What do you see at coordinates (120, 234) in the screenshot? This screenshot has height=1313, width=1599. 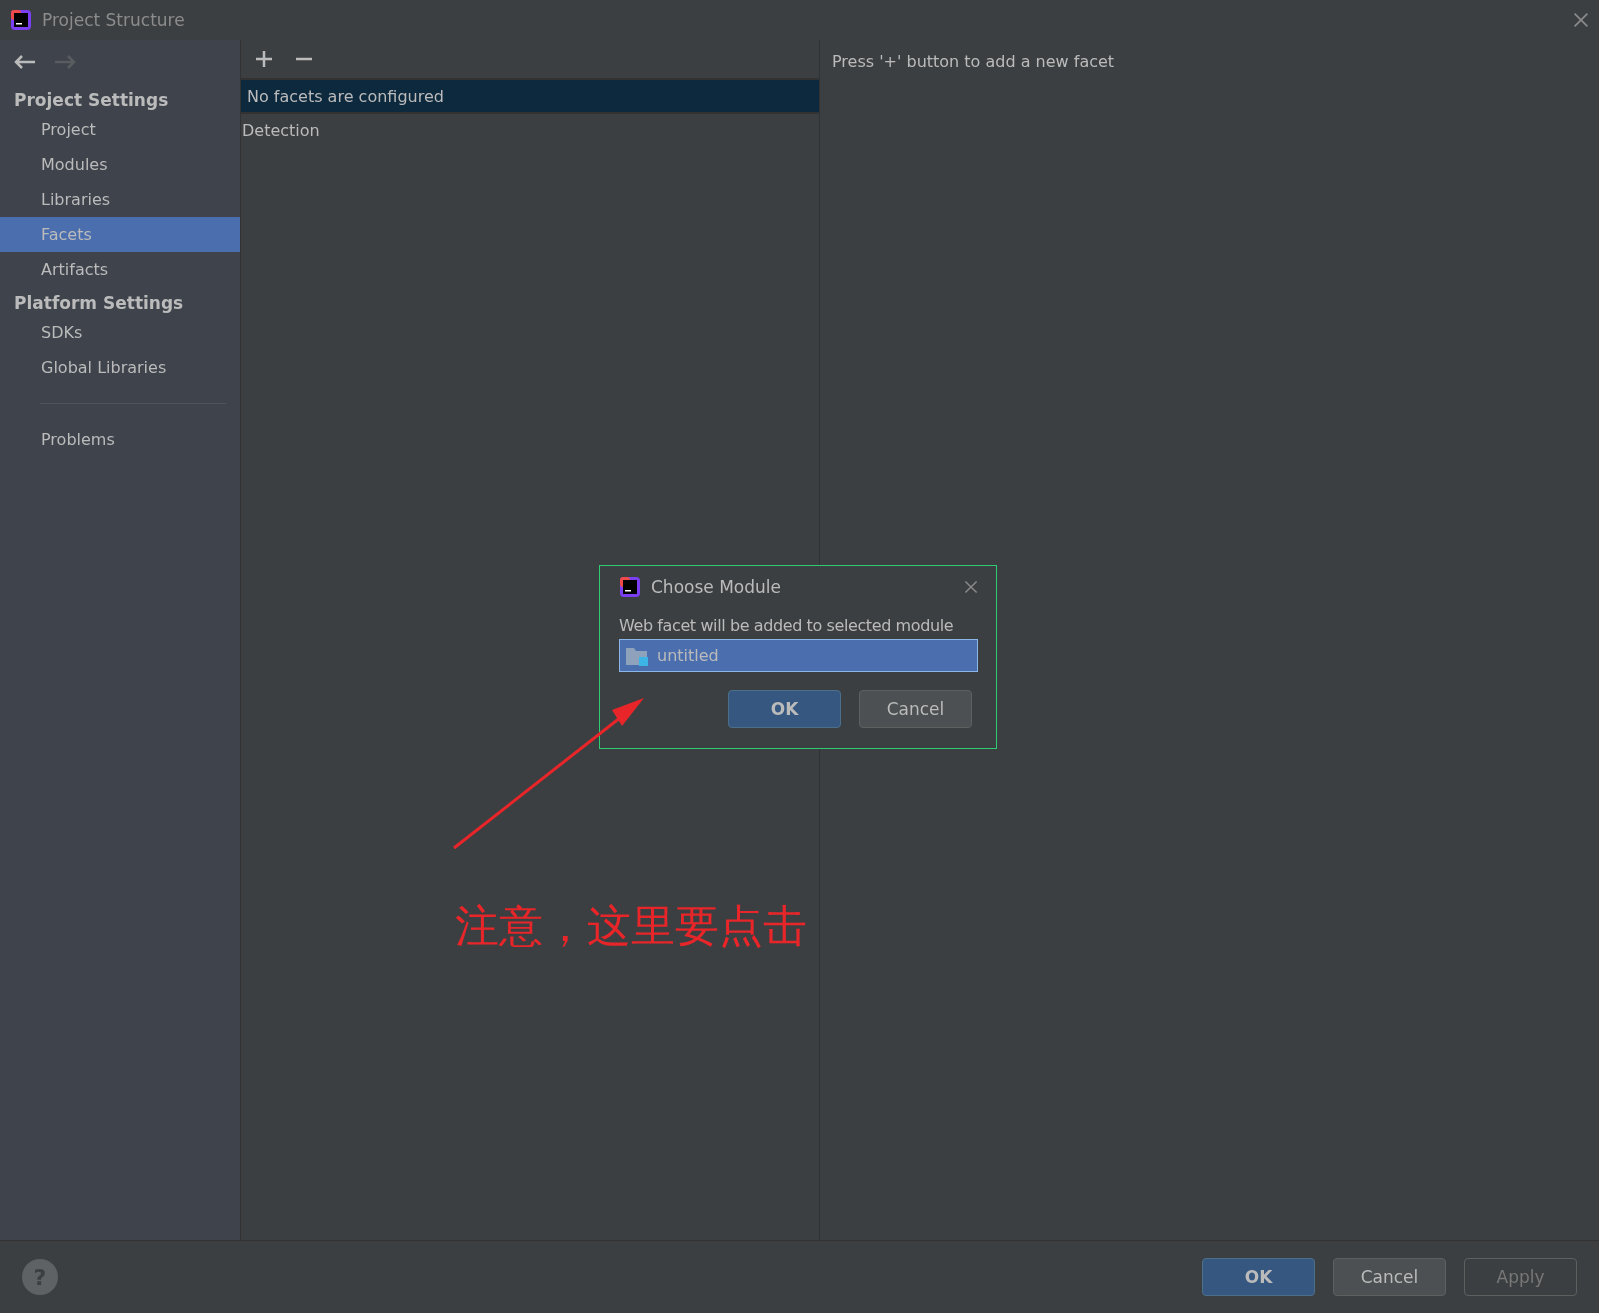 I see `sidebar-item: Facets` at bounding box center [120, 234].